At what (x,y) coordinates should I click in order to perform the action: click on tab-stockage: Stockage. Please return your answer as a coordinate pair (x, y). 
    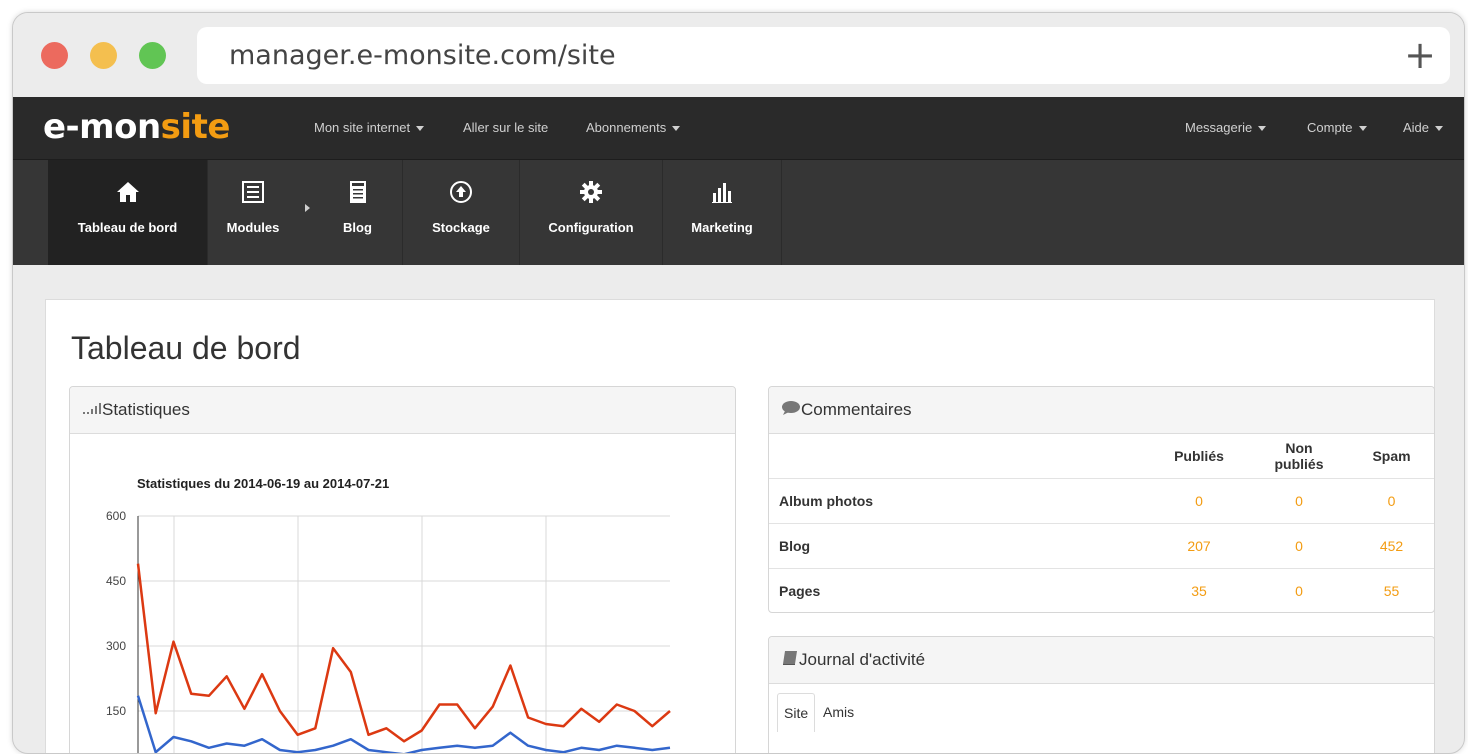
    Looking at the image, I should click on (461, 212).